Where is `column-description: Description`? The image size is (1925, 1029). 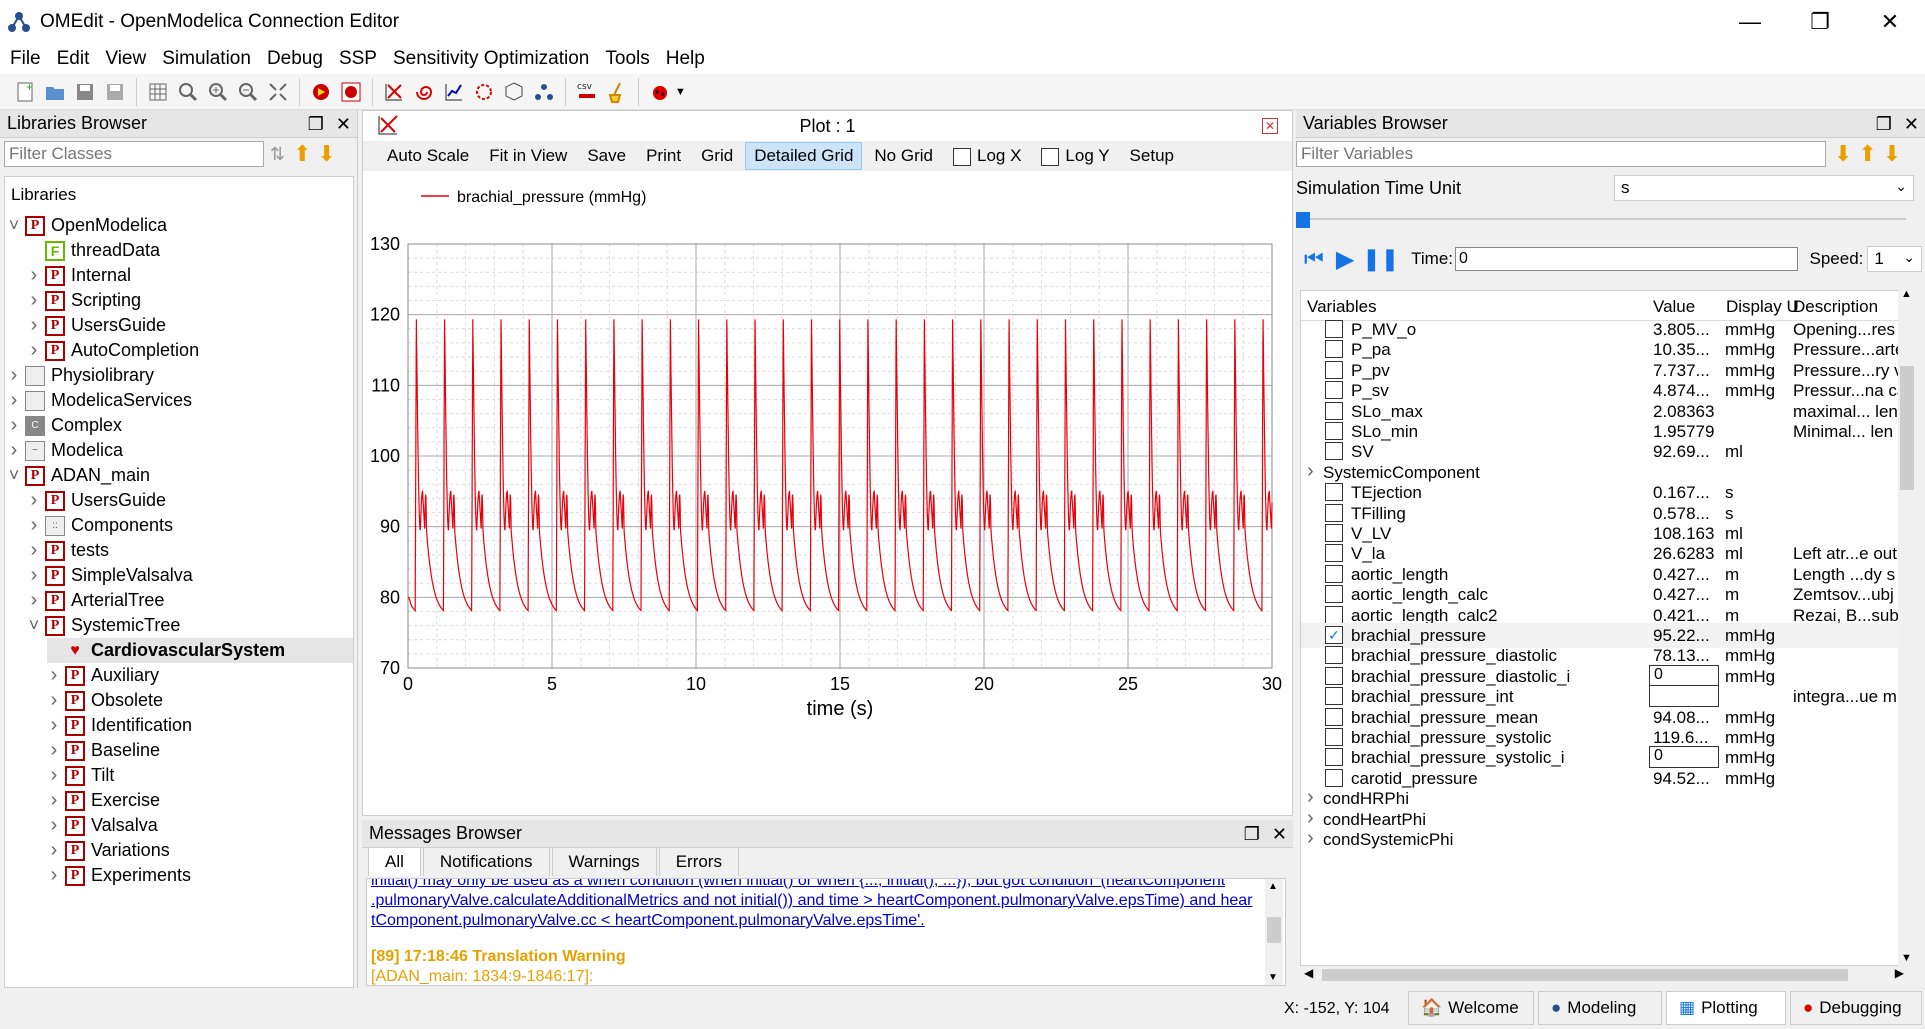
column-description: Description is located at coordinates (1835, 307).